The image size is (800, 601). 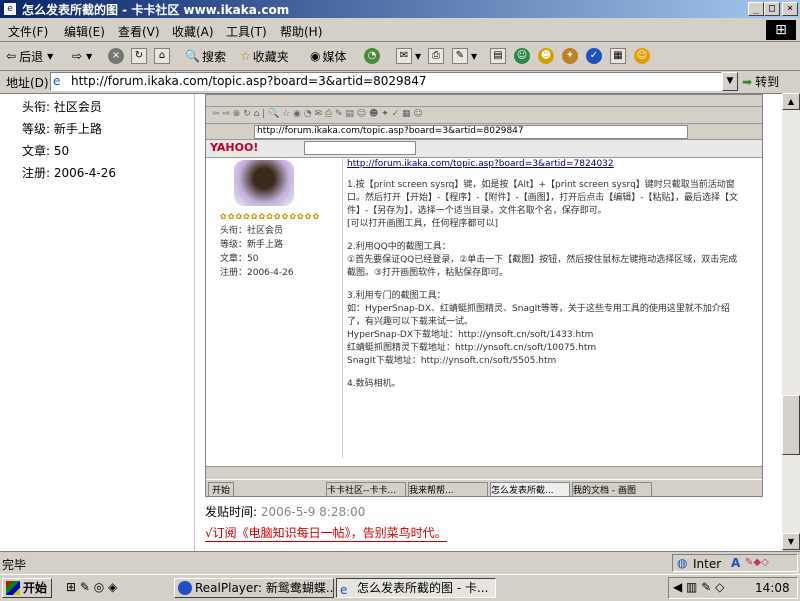 What do you see at coordinates (313, 512) in the screenshot?
I see `post-time-value: 2006-5-9 8:28:00` at bounding box center [313, 512].